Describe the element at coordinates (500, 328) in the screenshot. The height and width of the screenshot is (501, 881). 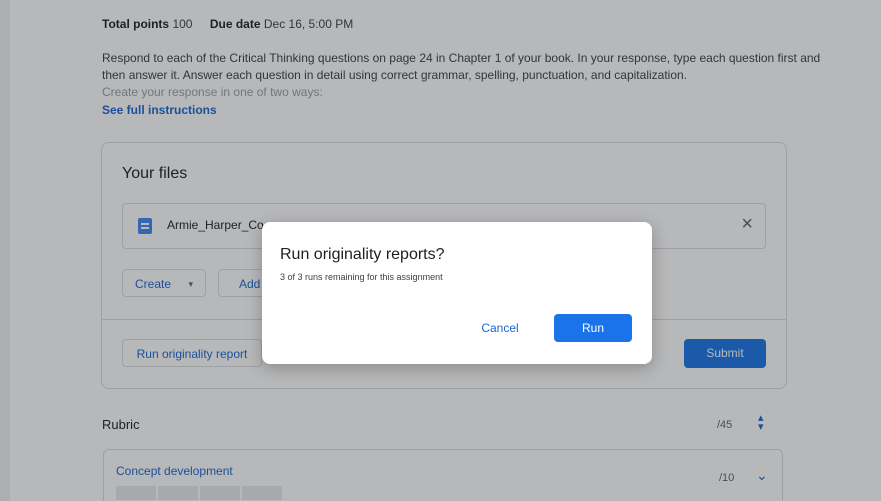
I see `cancel-button: Cancel` at that location.